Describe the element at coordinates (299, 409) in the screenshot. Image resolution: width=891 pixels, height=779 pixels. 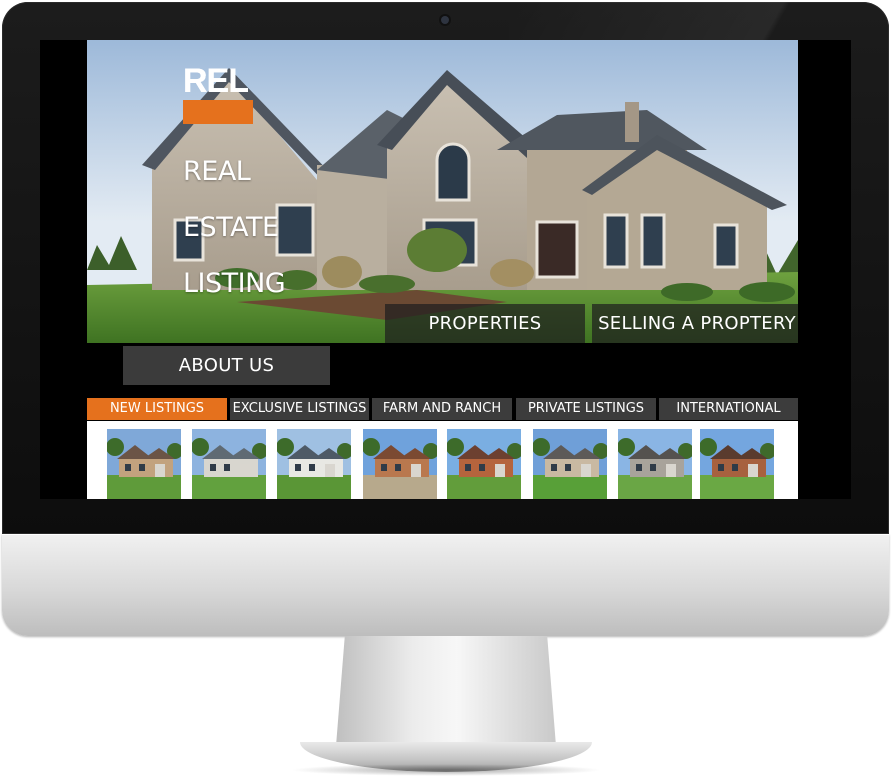
I see `tab-exclusive-listings: EXCLUSIVE LISTINGS` at that location.